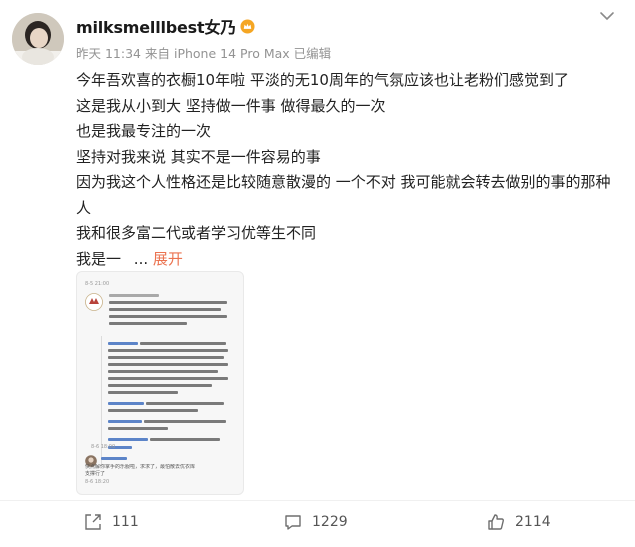 This screenshot has width=635, height=547. Describe the element at coordinates (313, 52) in the screenshot. I see `edited-label: 已编辑` at that location.